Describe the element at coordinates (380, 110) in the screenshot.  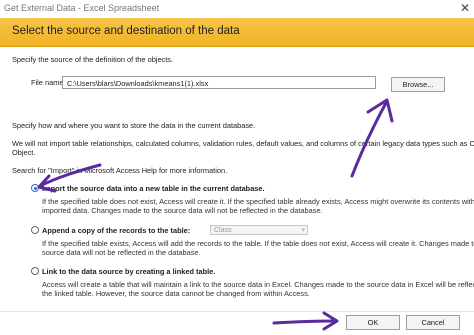
I see `arrow-to-browse-head-icon` at that location.